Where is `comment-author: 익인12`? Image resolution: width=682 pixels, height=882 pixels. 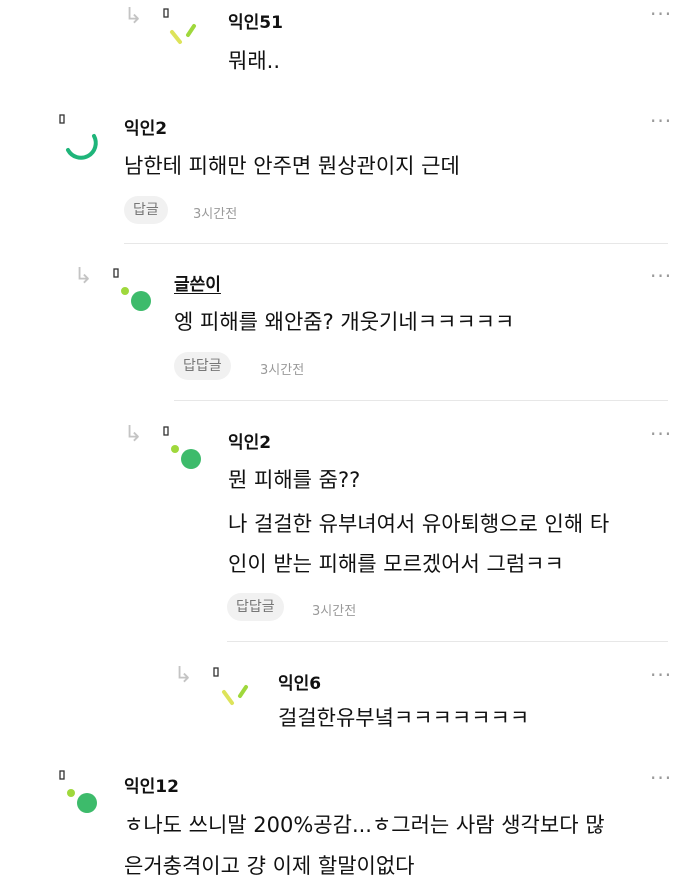 comment-author: 익인12 is located at coordinates (151, 784).